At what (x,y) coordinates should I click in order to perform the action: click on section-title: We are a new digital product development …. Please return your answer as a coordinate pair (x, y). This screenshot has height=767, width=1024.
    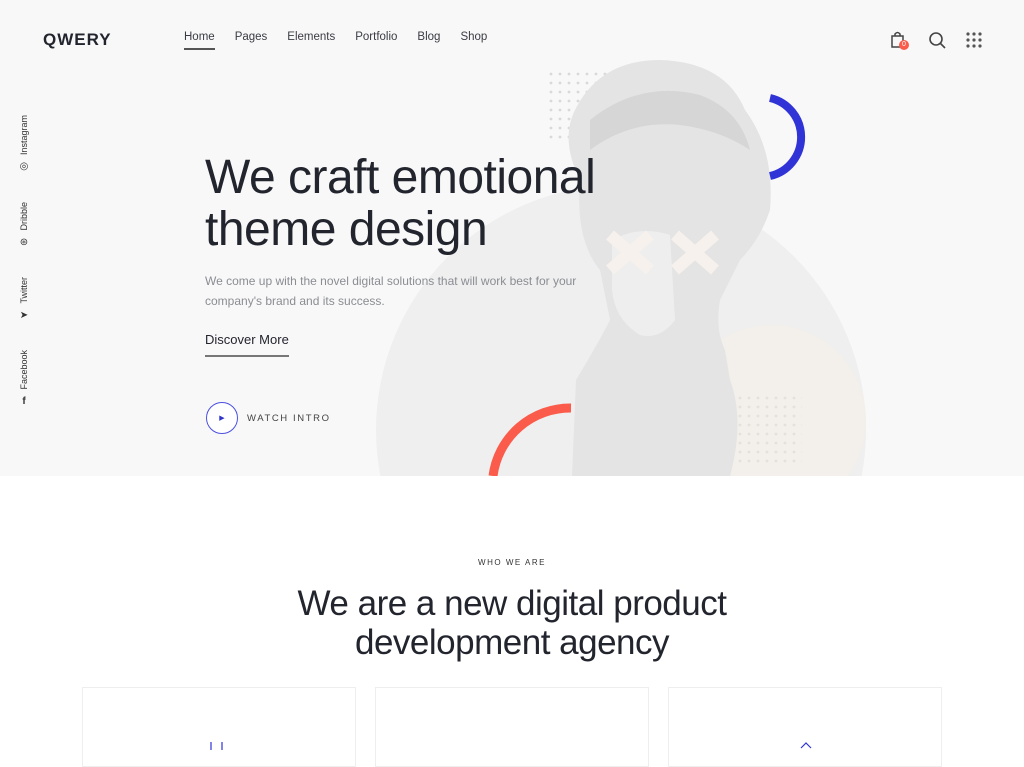
    Looking at the image, I should click on (512, 623).